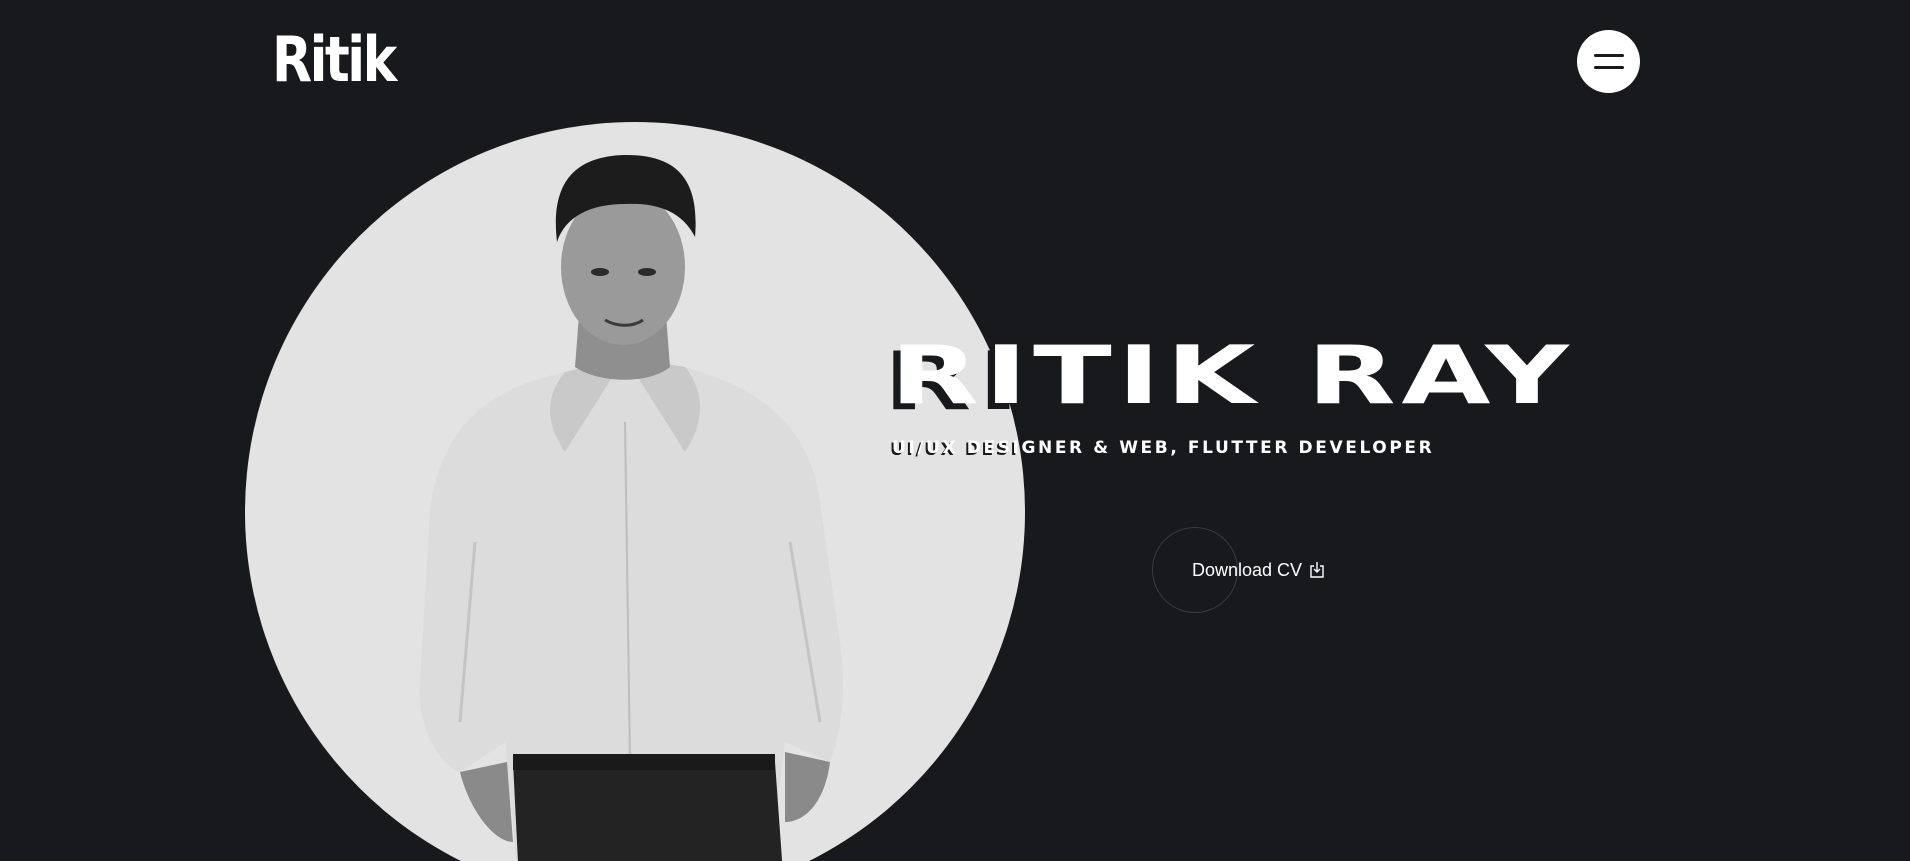  I want to click on hero-subtitle: UI/UX DESIGNER & WEB, FLUTTER DEVELOPER, so click(1163, 448).